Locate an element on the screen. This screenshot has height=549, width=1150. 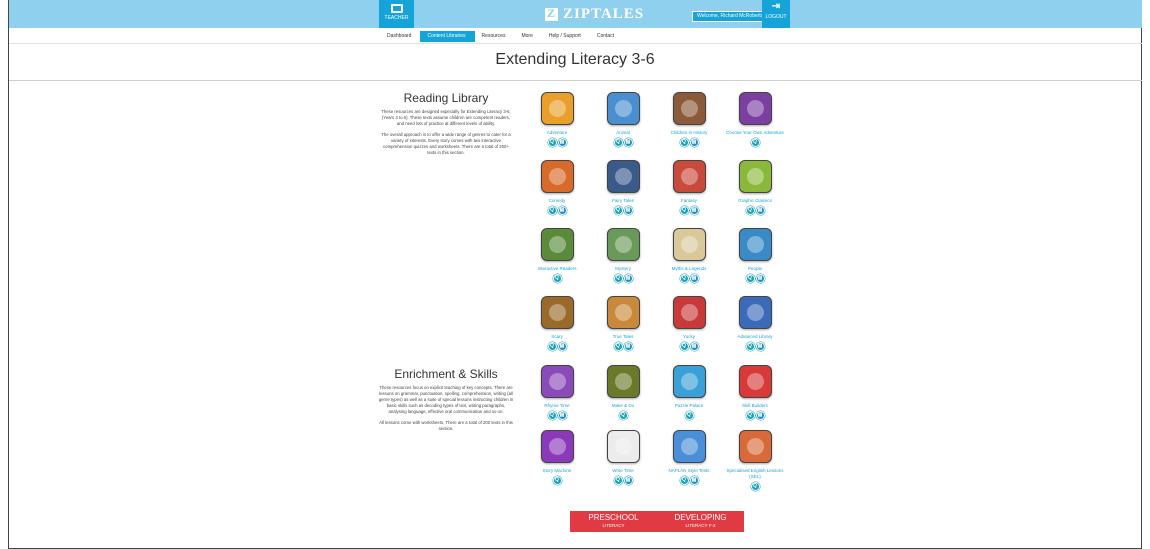
library-tile: Graphic Classics Q ▤ is located at coordinates (755, 187).